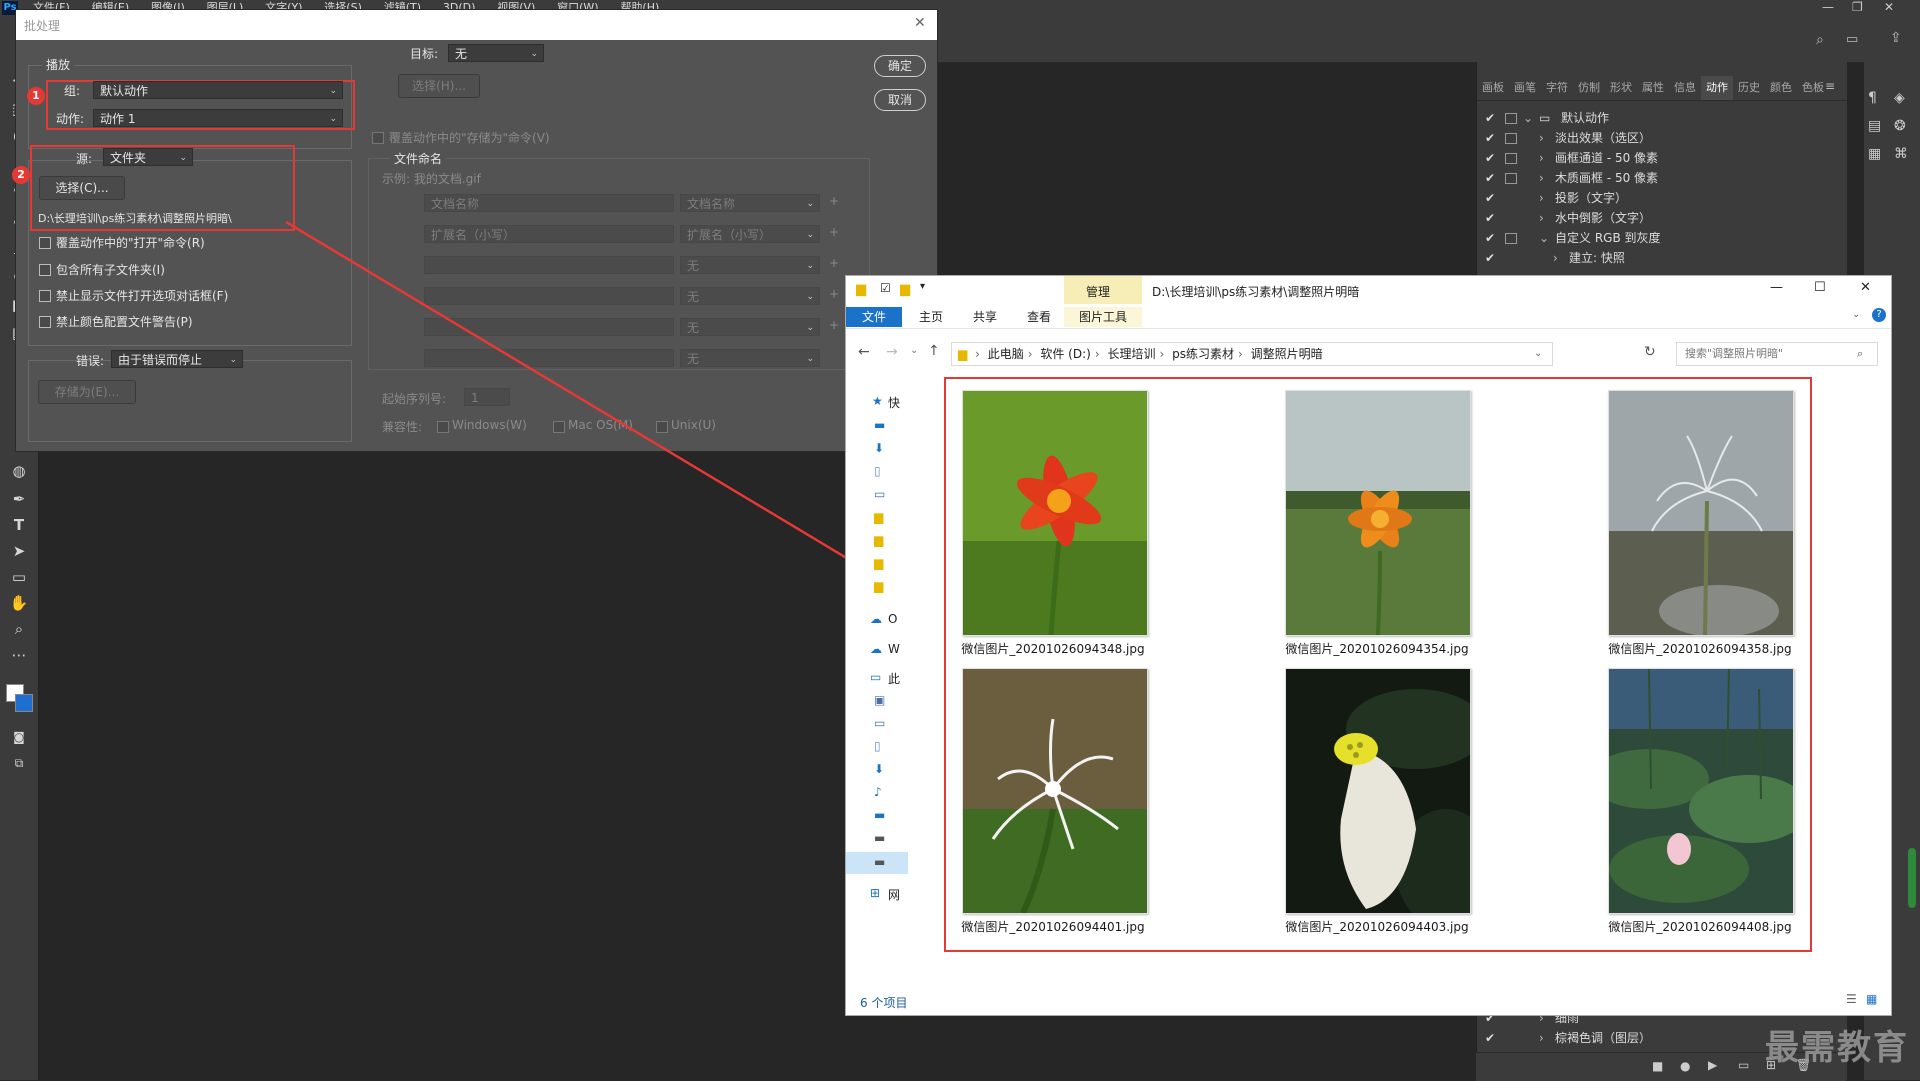 This screenshot has height=1081, width=1920. I want to click on file-name-5: 微信图片_20201026094403.jpg, so click(1377, 926).